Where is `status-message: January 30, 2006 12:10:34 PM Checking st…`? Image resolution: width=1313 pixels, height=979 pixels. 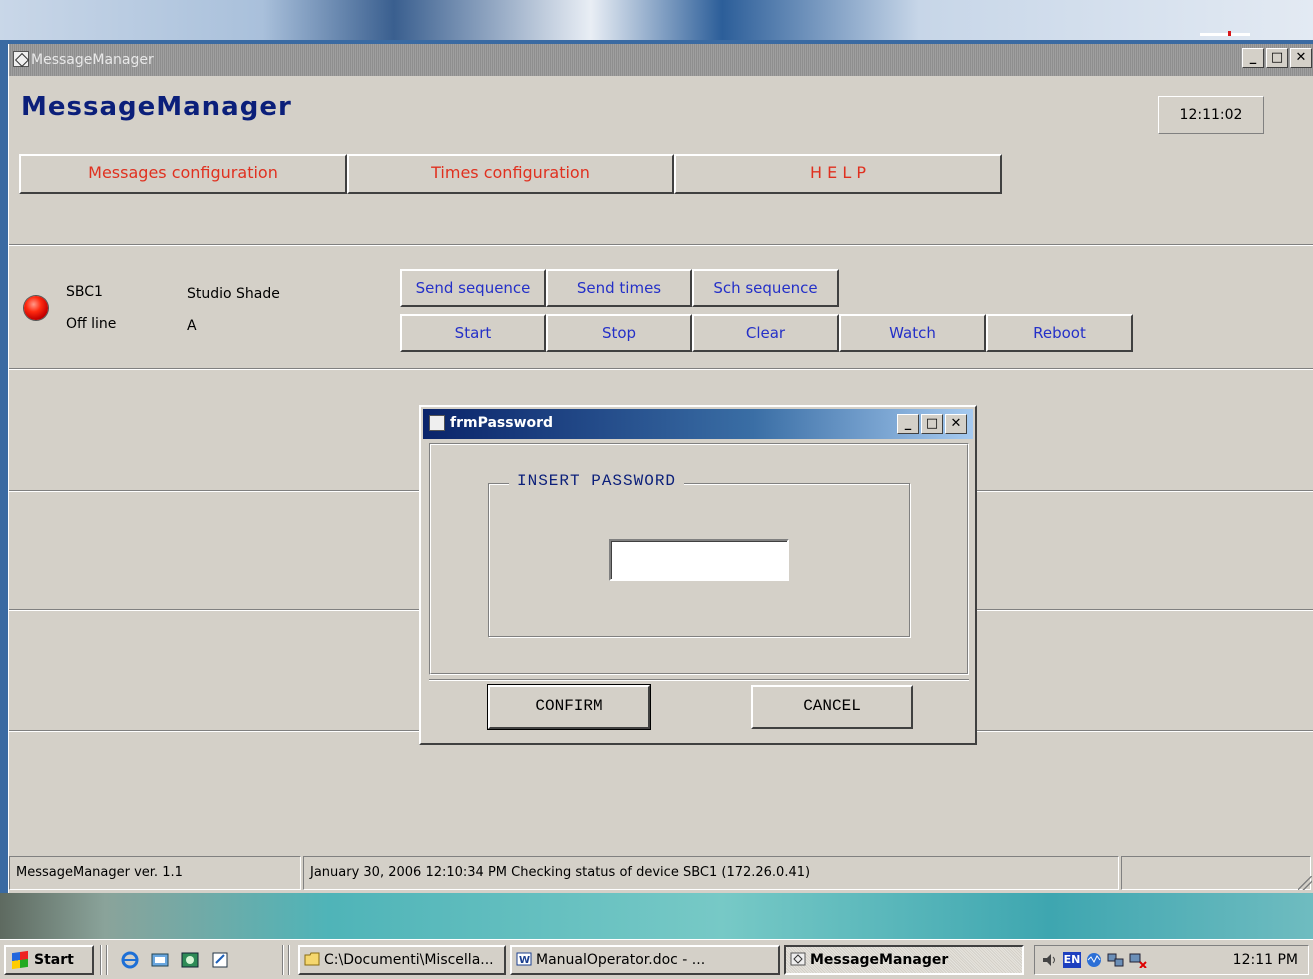
status-message: January 30, 2006 12:10:34 PM Checking st… is located at coordinates (711, 873).